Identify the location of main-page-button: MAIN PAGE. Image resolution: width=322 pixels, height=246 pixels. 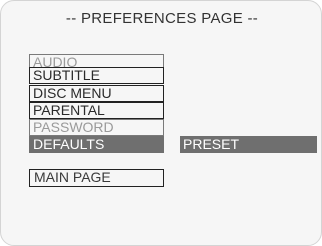
(96, 178).